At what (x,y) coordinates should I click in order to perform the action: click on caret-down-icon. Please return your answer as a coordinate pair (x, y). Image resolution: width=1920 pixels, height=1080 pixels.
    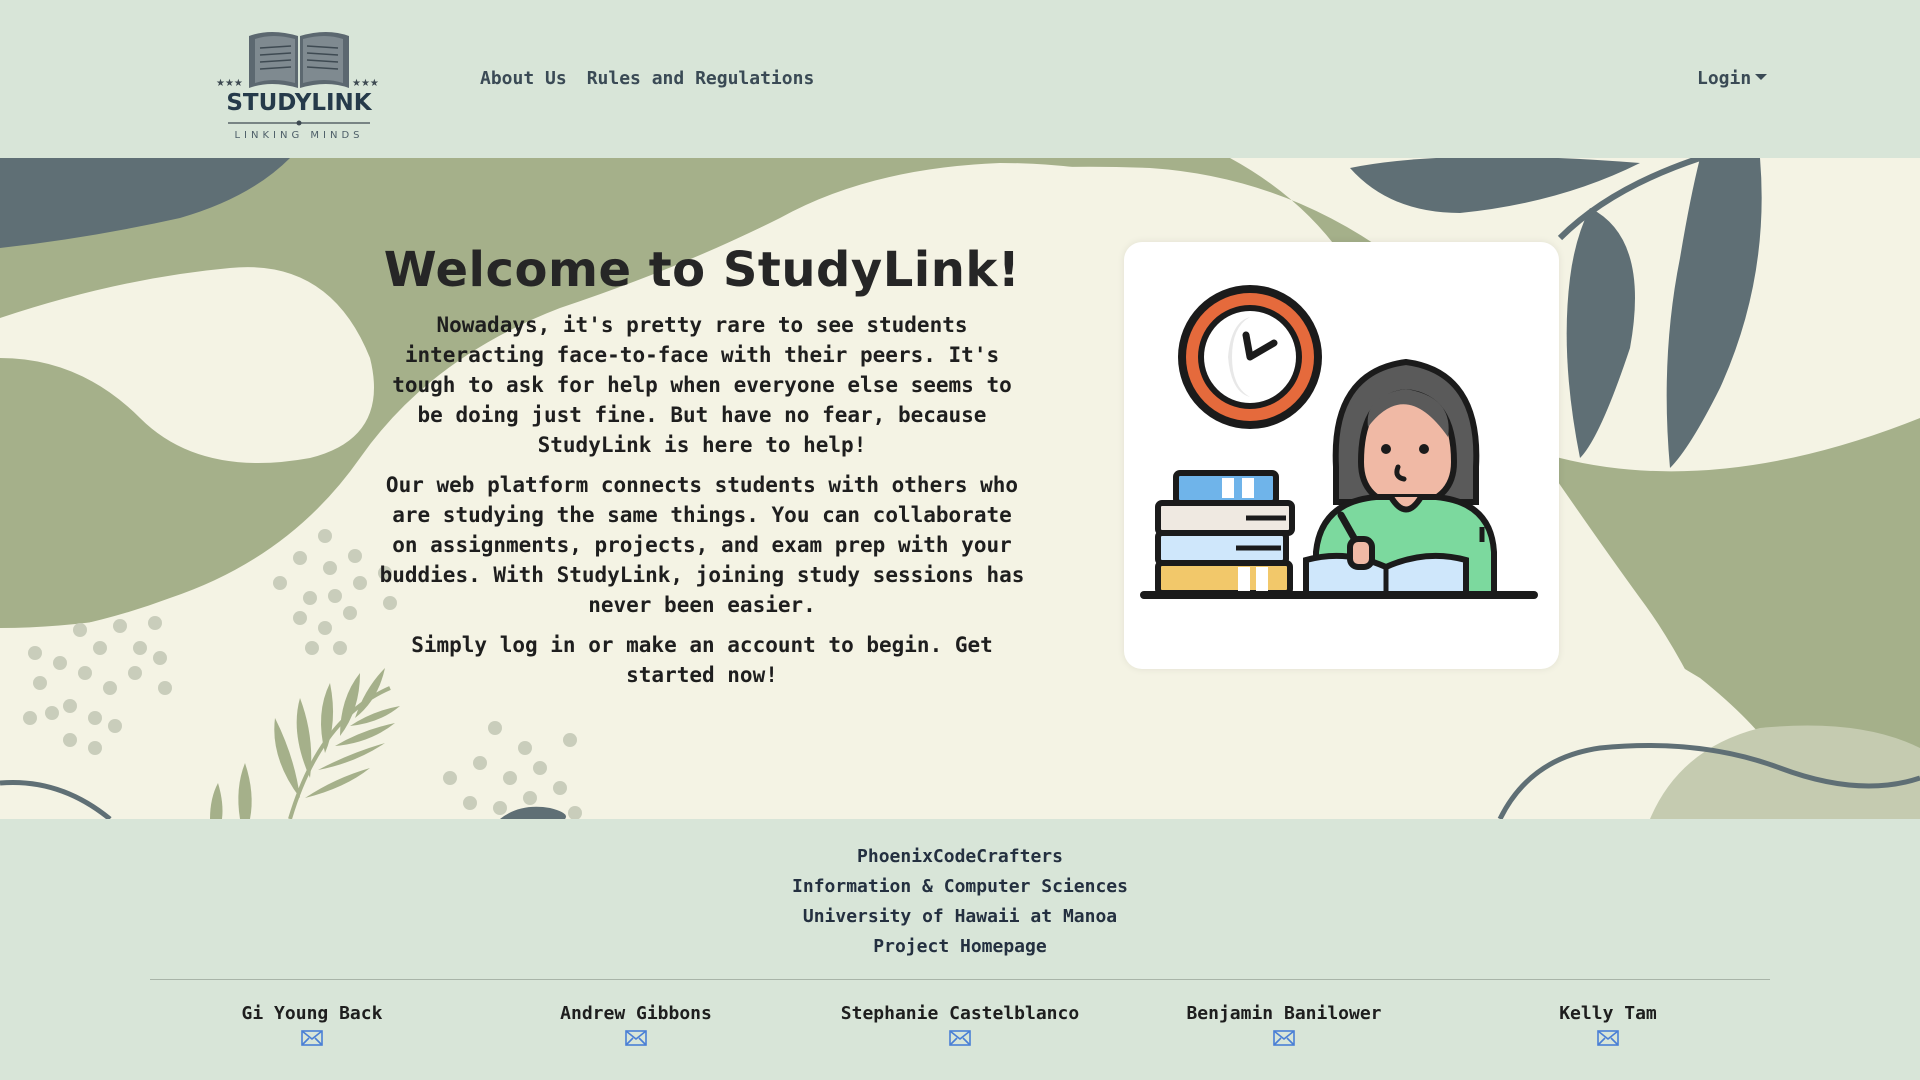
    Looking at the image, I should click on (1761, 77).